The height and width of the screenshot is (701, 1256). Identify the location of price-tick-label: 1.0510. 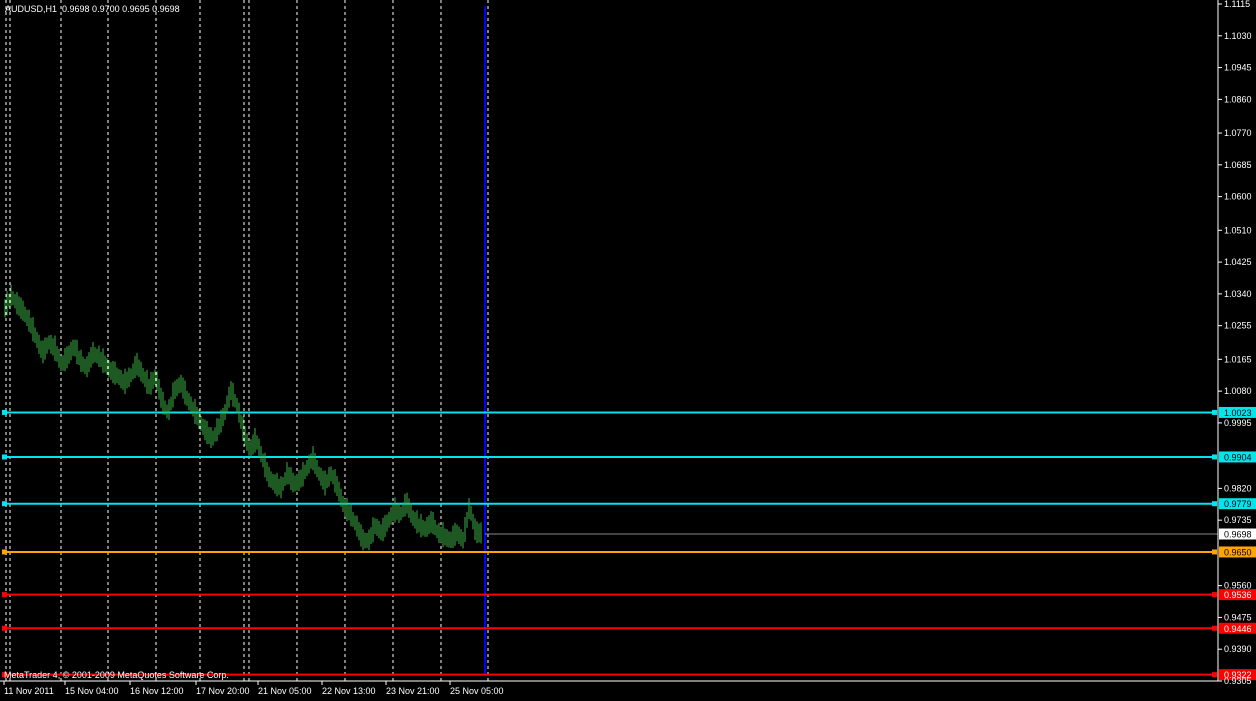
(1238, 230).